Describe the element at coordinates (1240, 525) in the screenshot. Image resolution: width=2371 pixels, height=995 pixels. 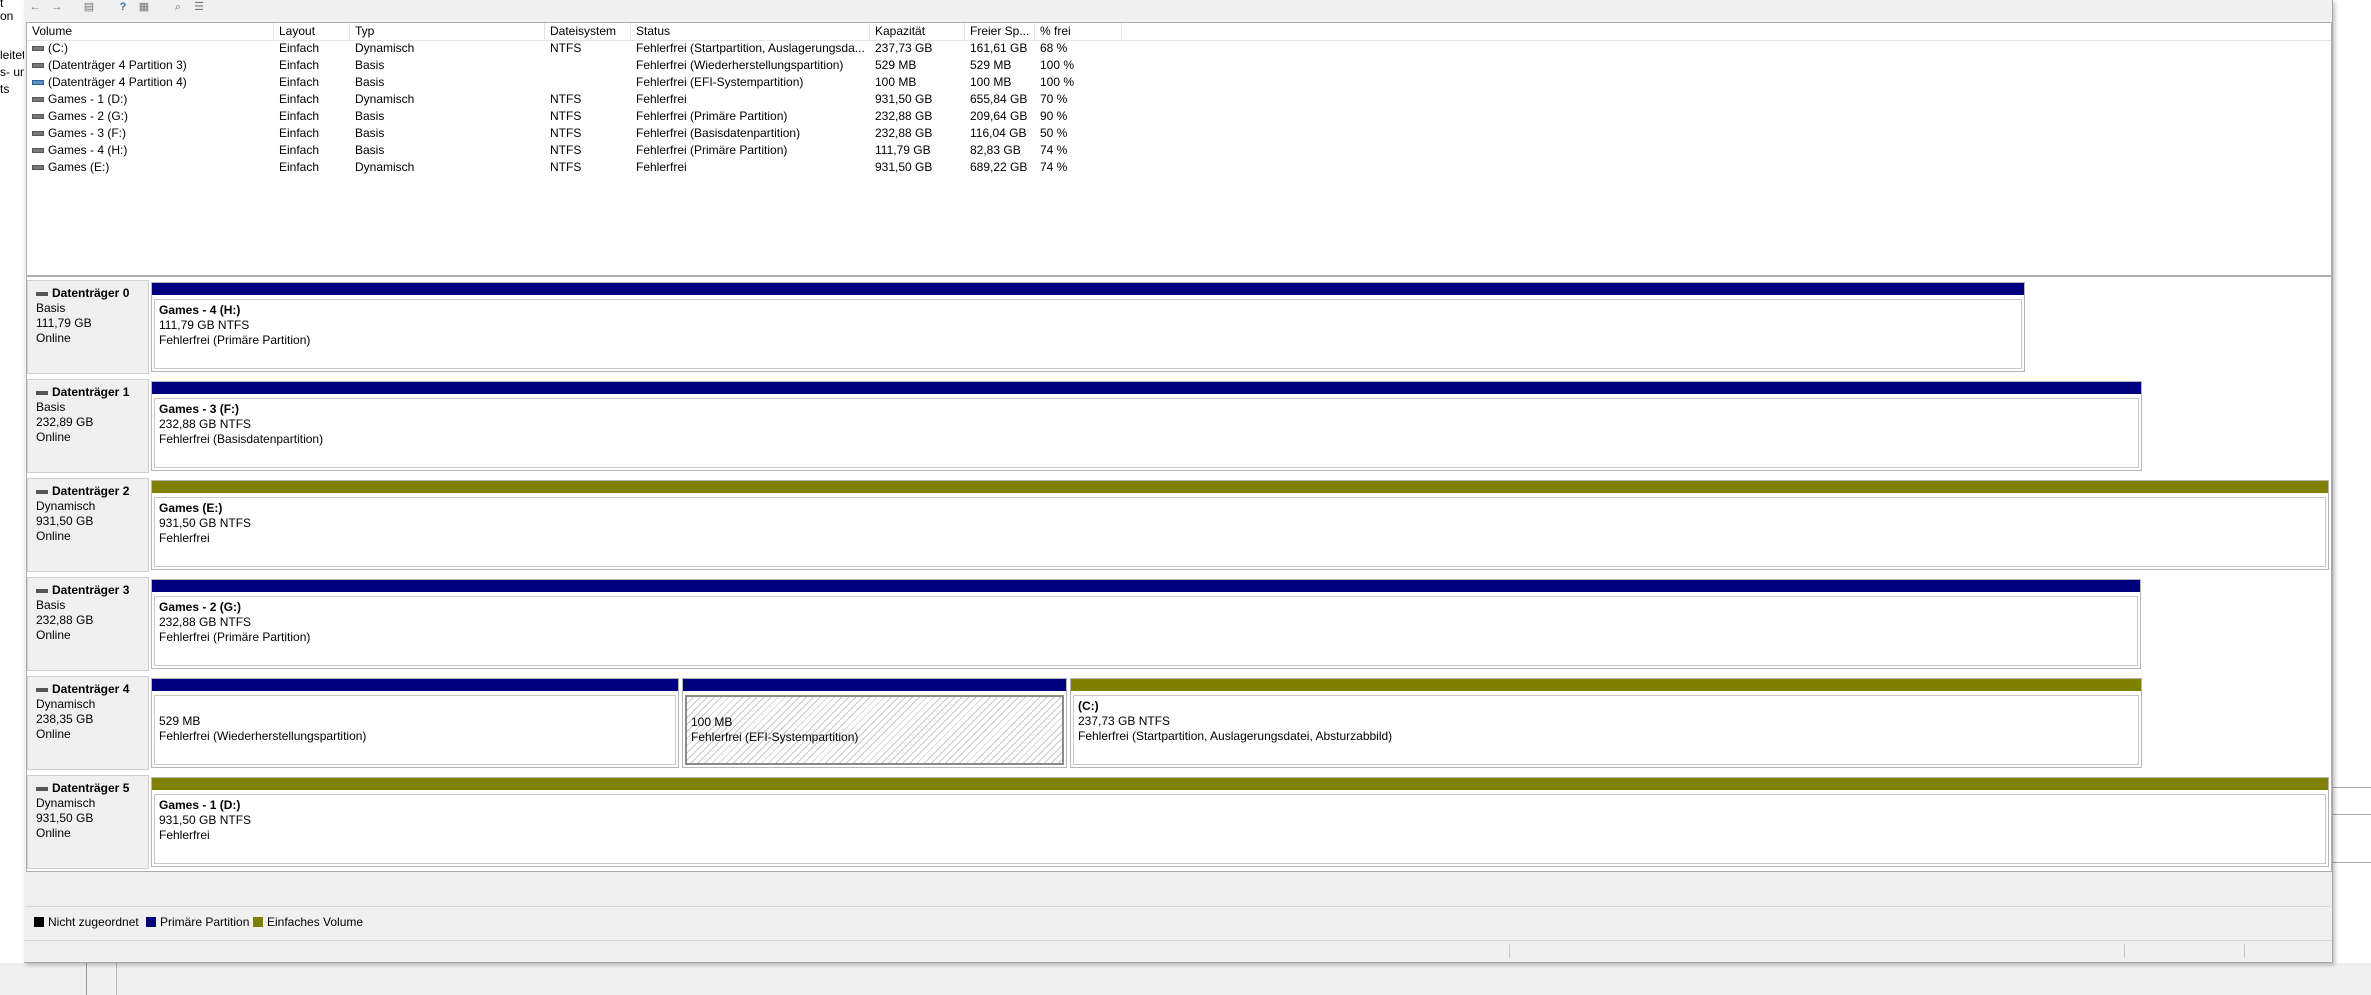
I see `partition-block: Games (E:) 931,50 GB NTFS Fehlerfrei` at that location.